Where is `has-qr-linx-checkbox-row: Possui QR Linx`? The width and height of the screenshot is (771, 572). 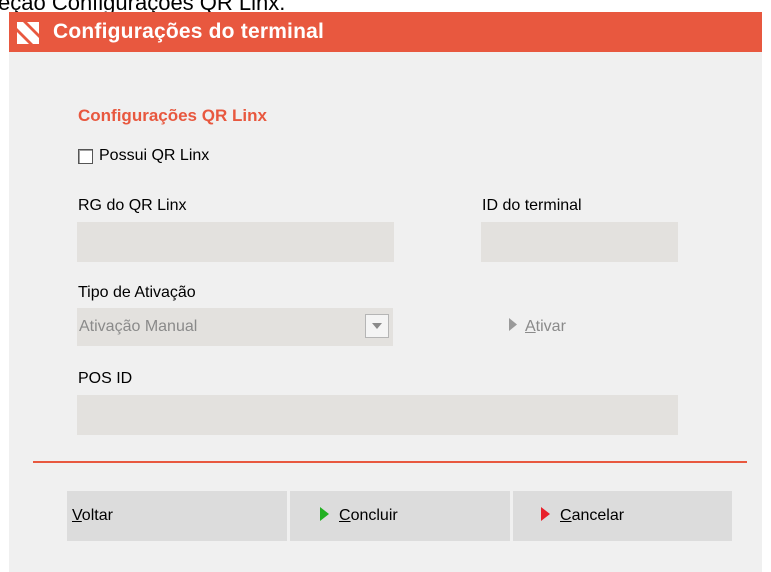
has-qr-linx-checkbox-row: Possui QR Linx is located at coordinates (143, 156).